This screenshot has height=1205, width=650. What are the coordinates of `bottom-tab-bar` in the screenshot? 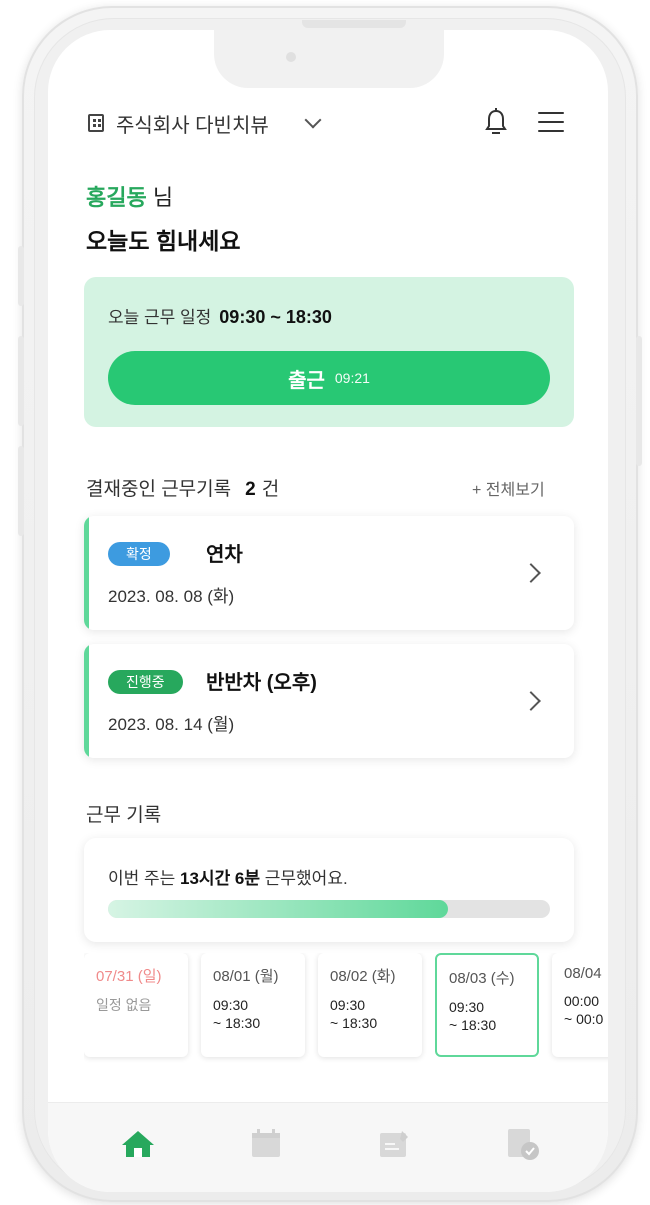 It's located at (328, 1147).